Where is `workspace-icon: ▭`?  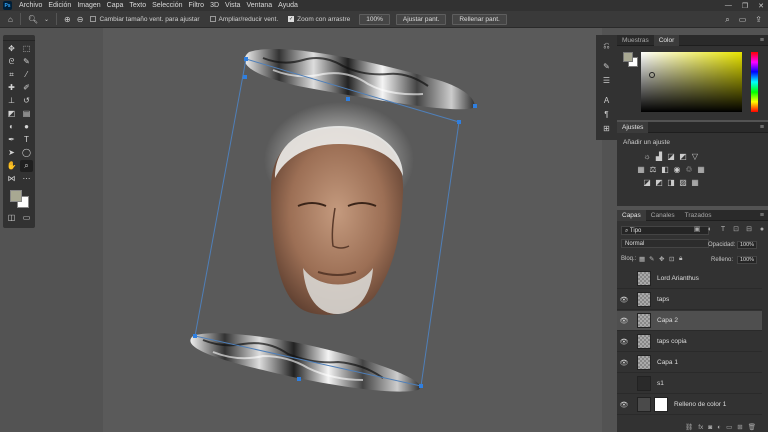
workspace-icon: ▭ is located at coordinates (743, 19).